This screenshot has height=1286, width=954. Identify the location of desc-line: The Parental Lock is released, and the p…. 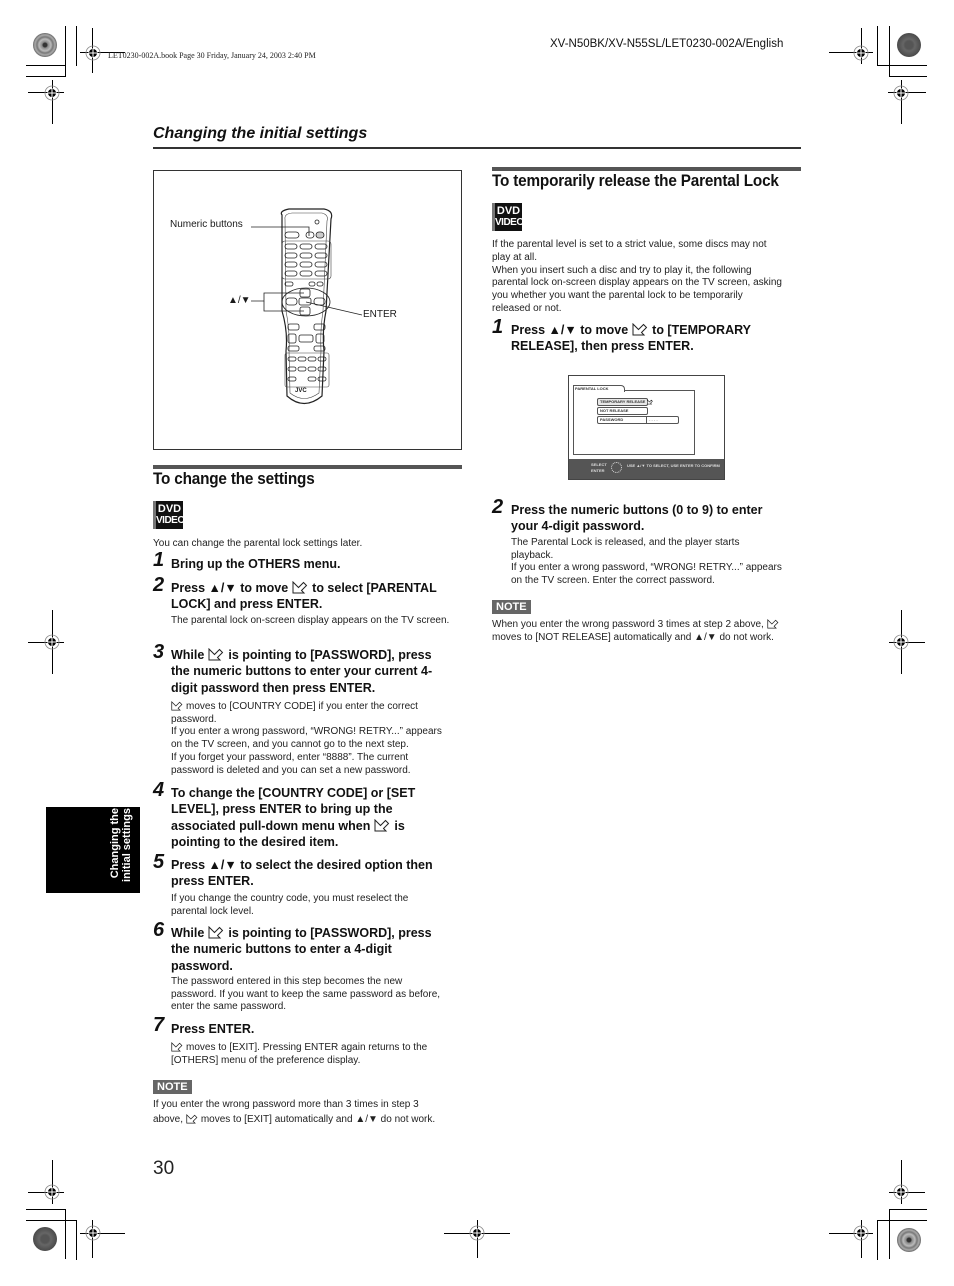
(625, 542).